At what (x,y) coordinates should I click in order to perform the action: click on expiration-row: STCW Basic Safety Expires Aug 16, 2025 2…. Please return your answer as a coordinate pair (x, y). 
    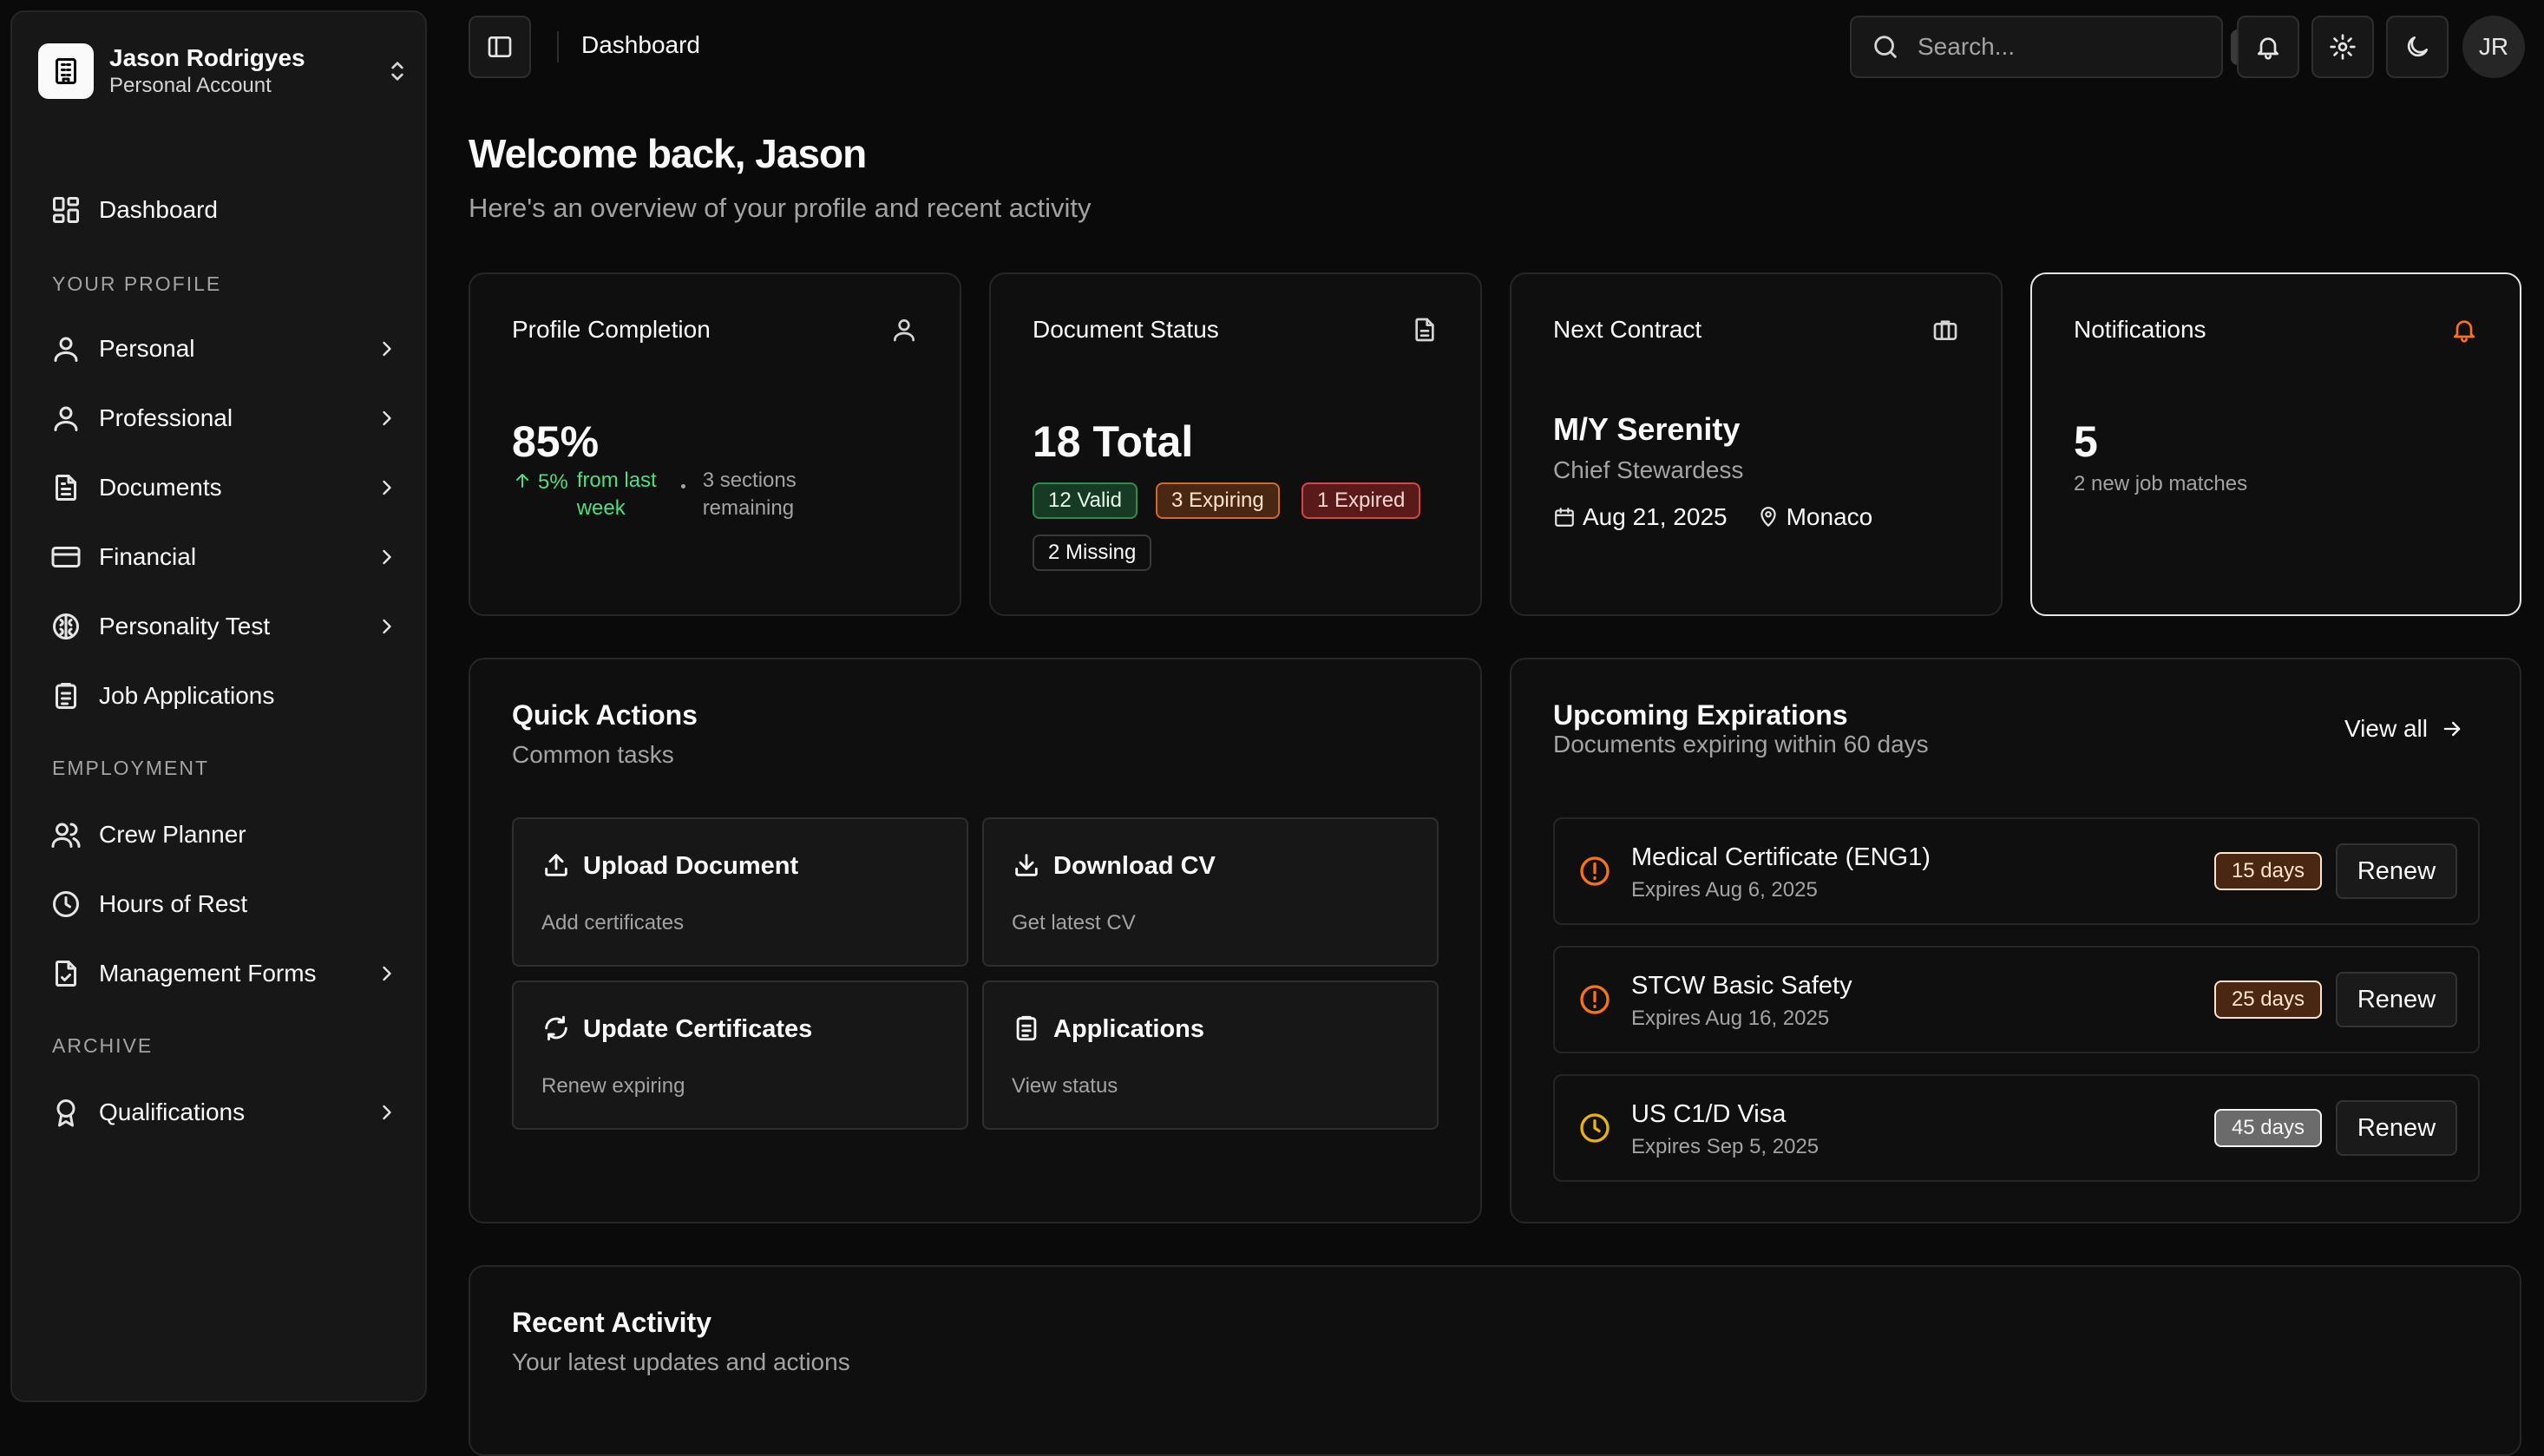
    Looking at the image, I should click on (2016, 999).